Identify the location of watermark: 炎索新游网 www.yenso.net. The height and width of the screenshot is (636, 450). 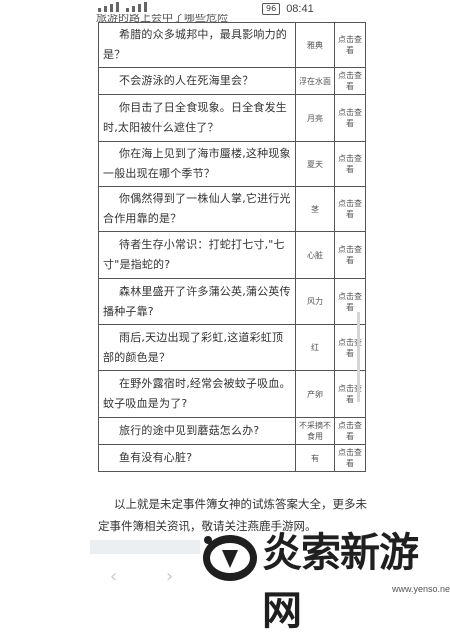
(325, 577).